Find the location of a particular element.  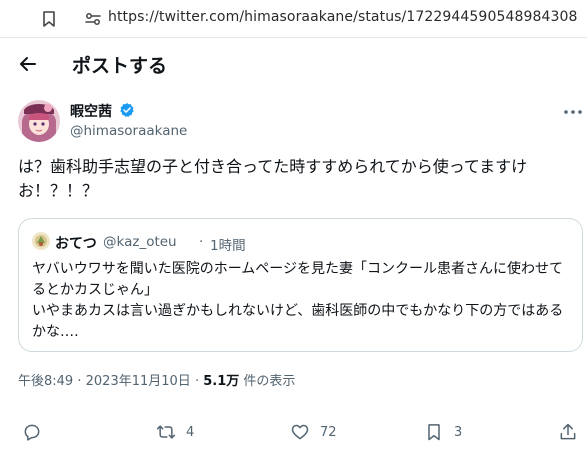

share-button is located at coordinates (568, 432).